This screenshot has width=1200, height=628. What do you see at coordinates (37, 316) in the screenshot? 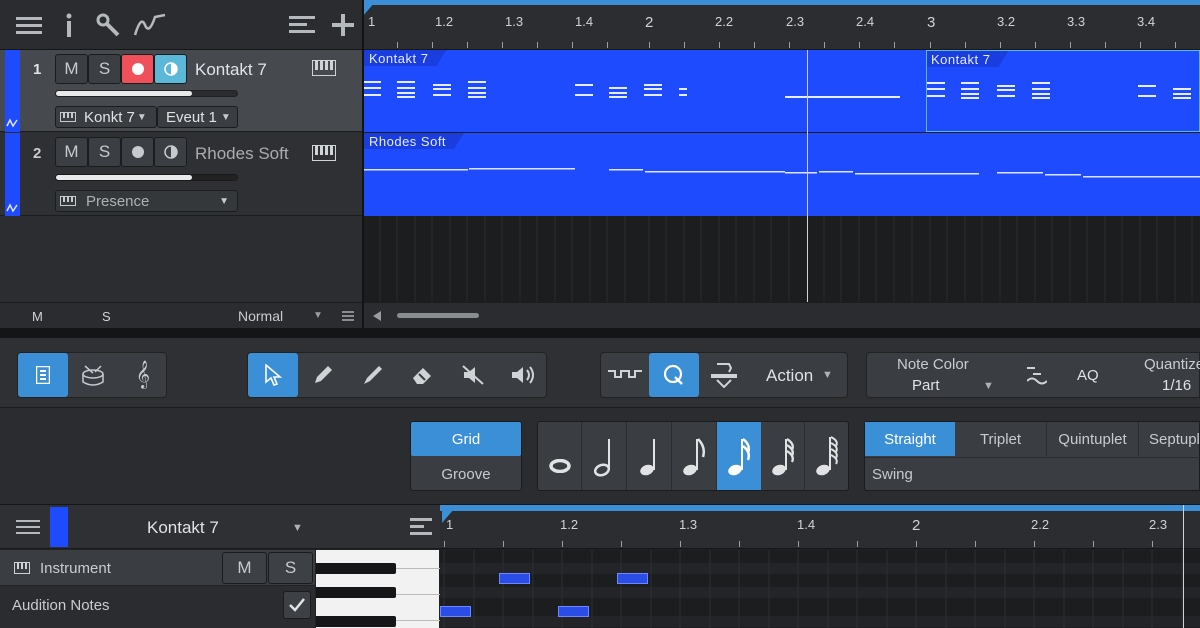
I see `global-mute-button: M` at bounding box center [37, 316].